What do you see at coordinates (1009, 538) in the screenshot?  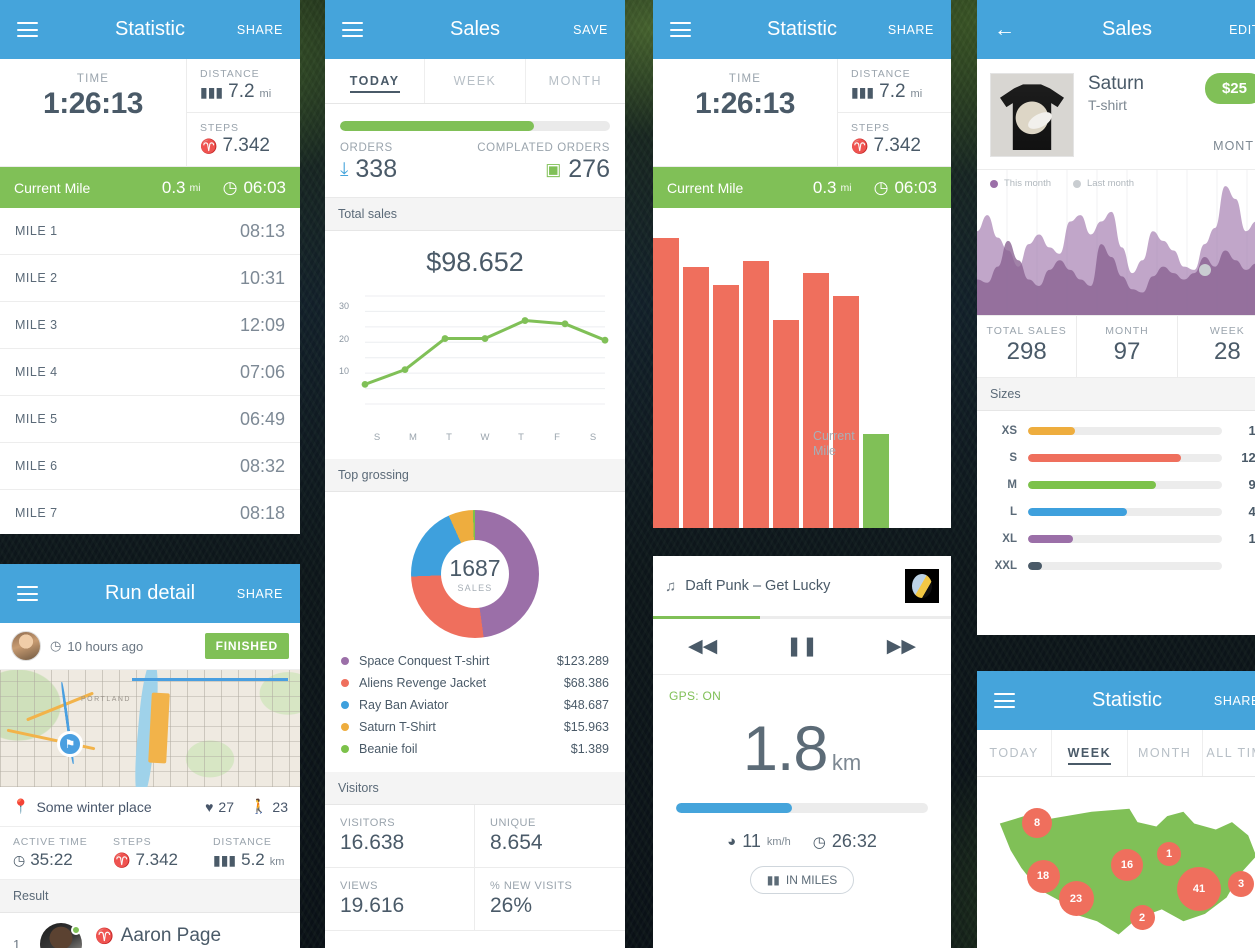 I see `size-label: XL` at bounding box center [1009, 538].